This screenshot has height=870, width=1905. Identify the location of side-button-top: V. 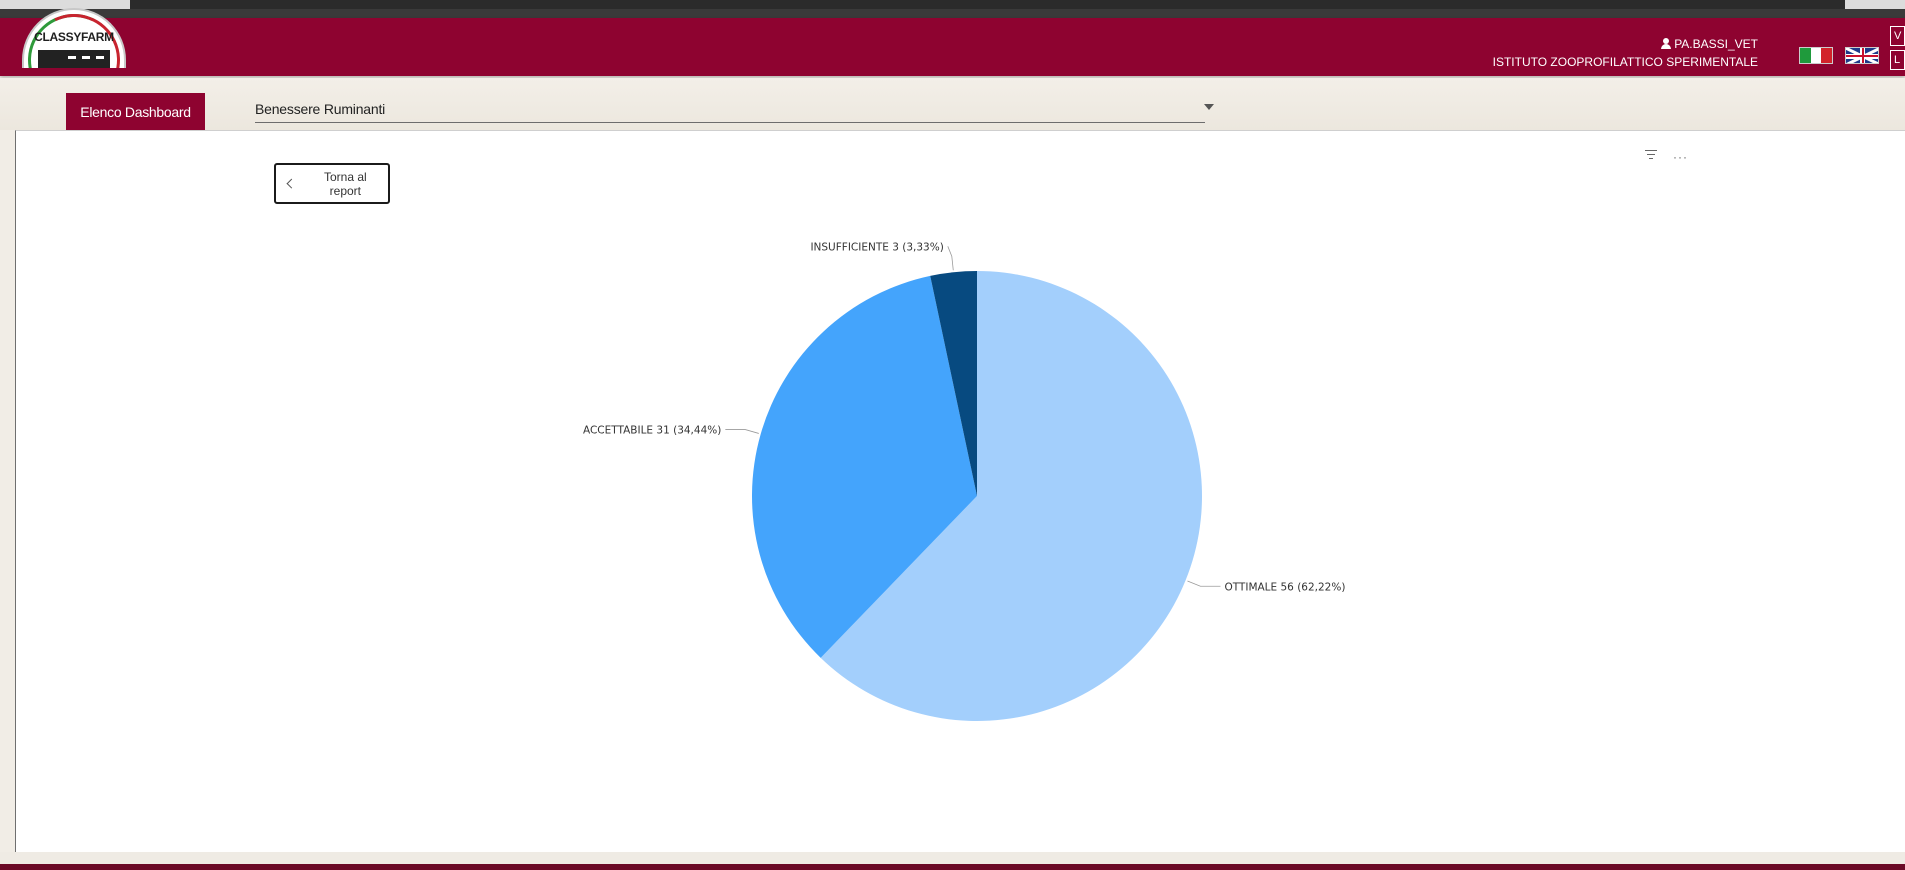
(1897, 36).